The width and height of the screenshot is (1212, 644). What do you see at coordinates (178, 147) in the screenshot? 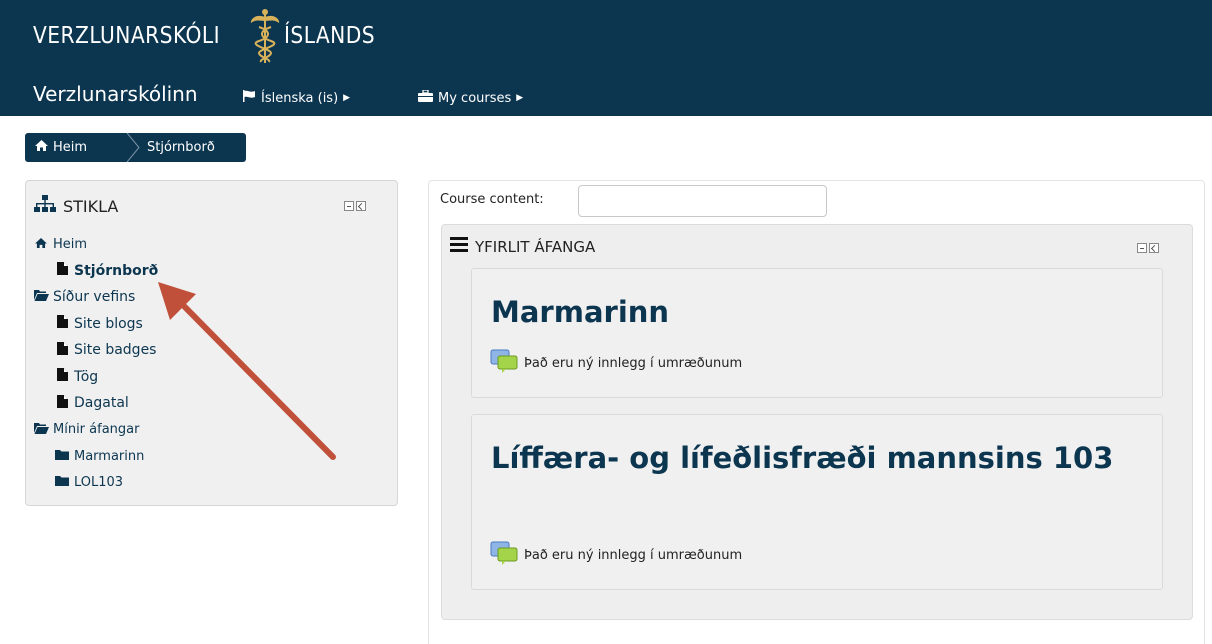
I see `breadcrumb-current: Stjórnborð` at bounding box center [178, 147].